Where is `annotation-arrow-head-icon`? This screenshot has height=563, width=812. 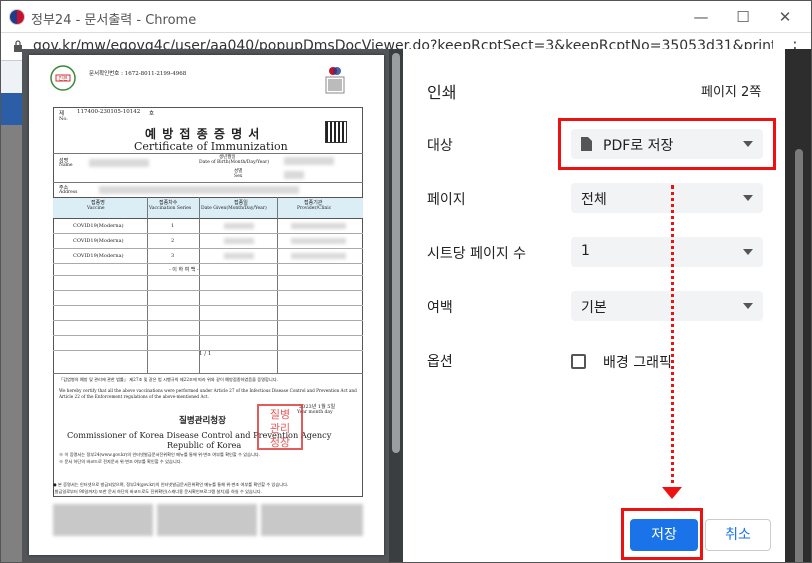
annotation-arrow-head-icon is located at coordinates (672, 493).